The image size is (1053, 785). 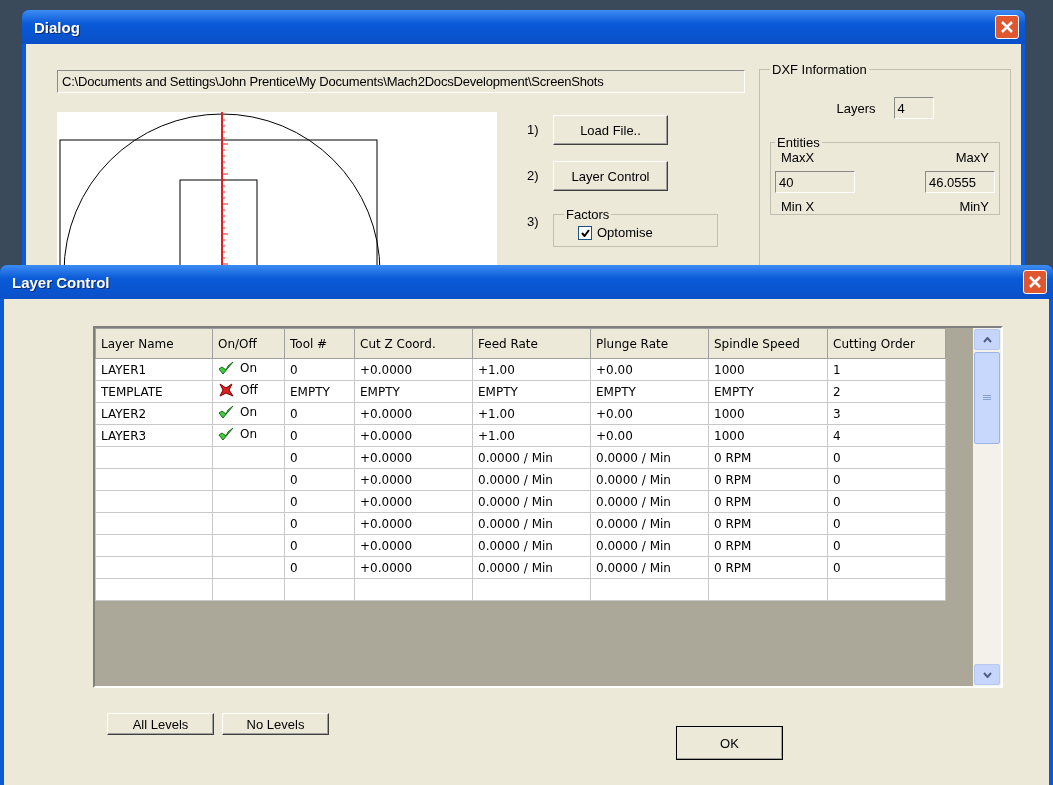 I want to click on column-header: Layer Name, so click(x=154, y=343).